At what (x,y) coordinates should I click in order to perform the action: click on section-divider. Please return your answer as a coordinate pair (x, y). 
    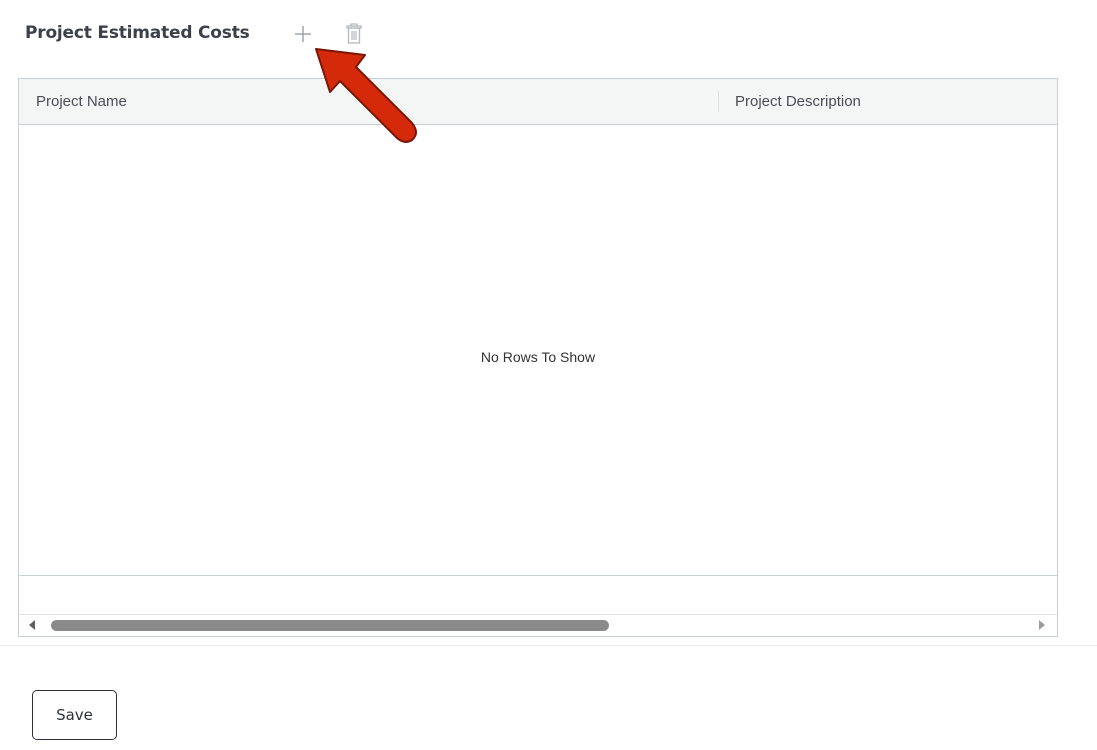
    Looking at the image, I should click on (548, 645).